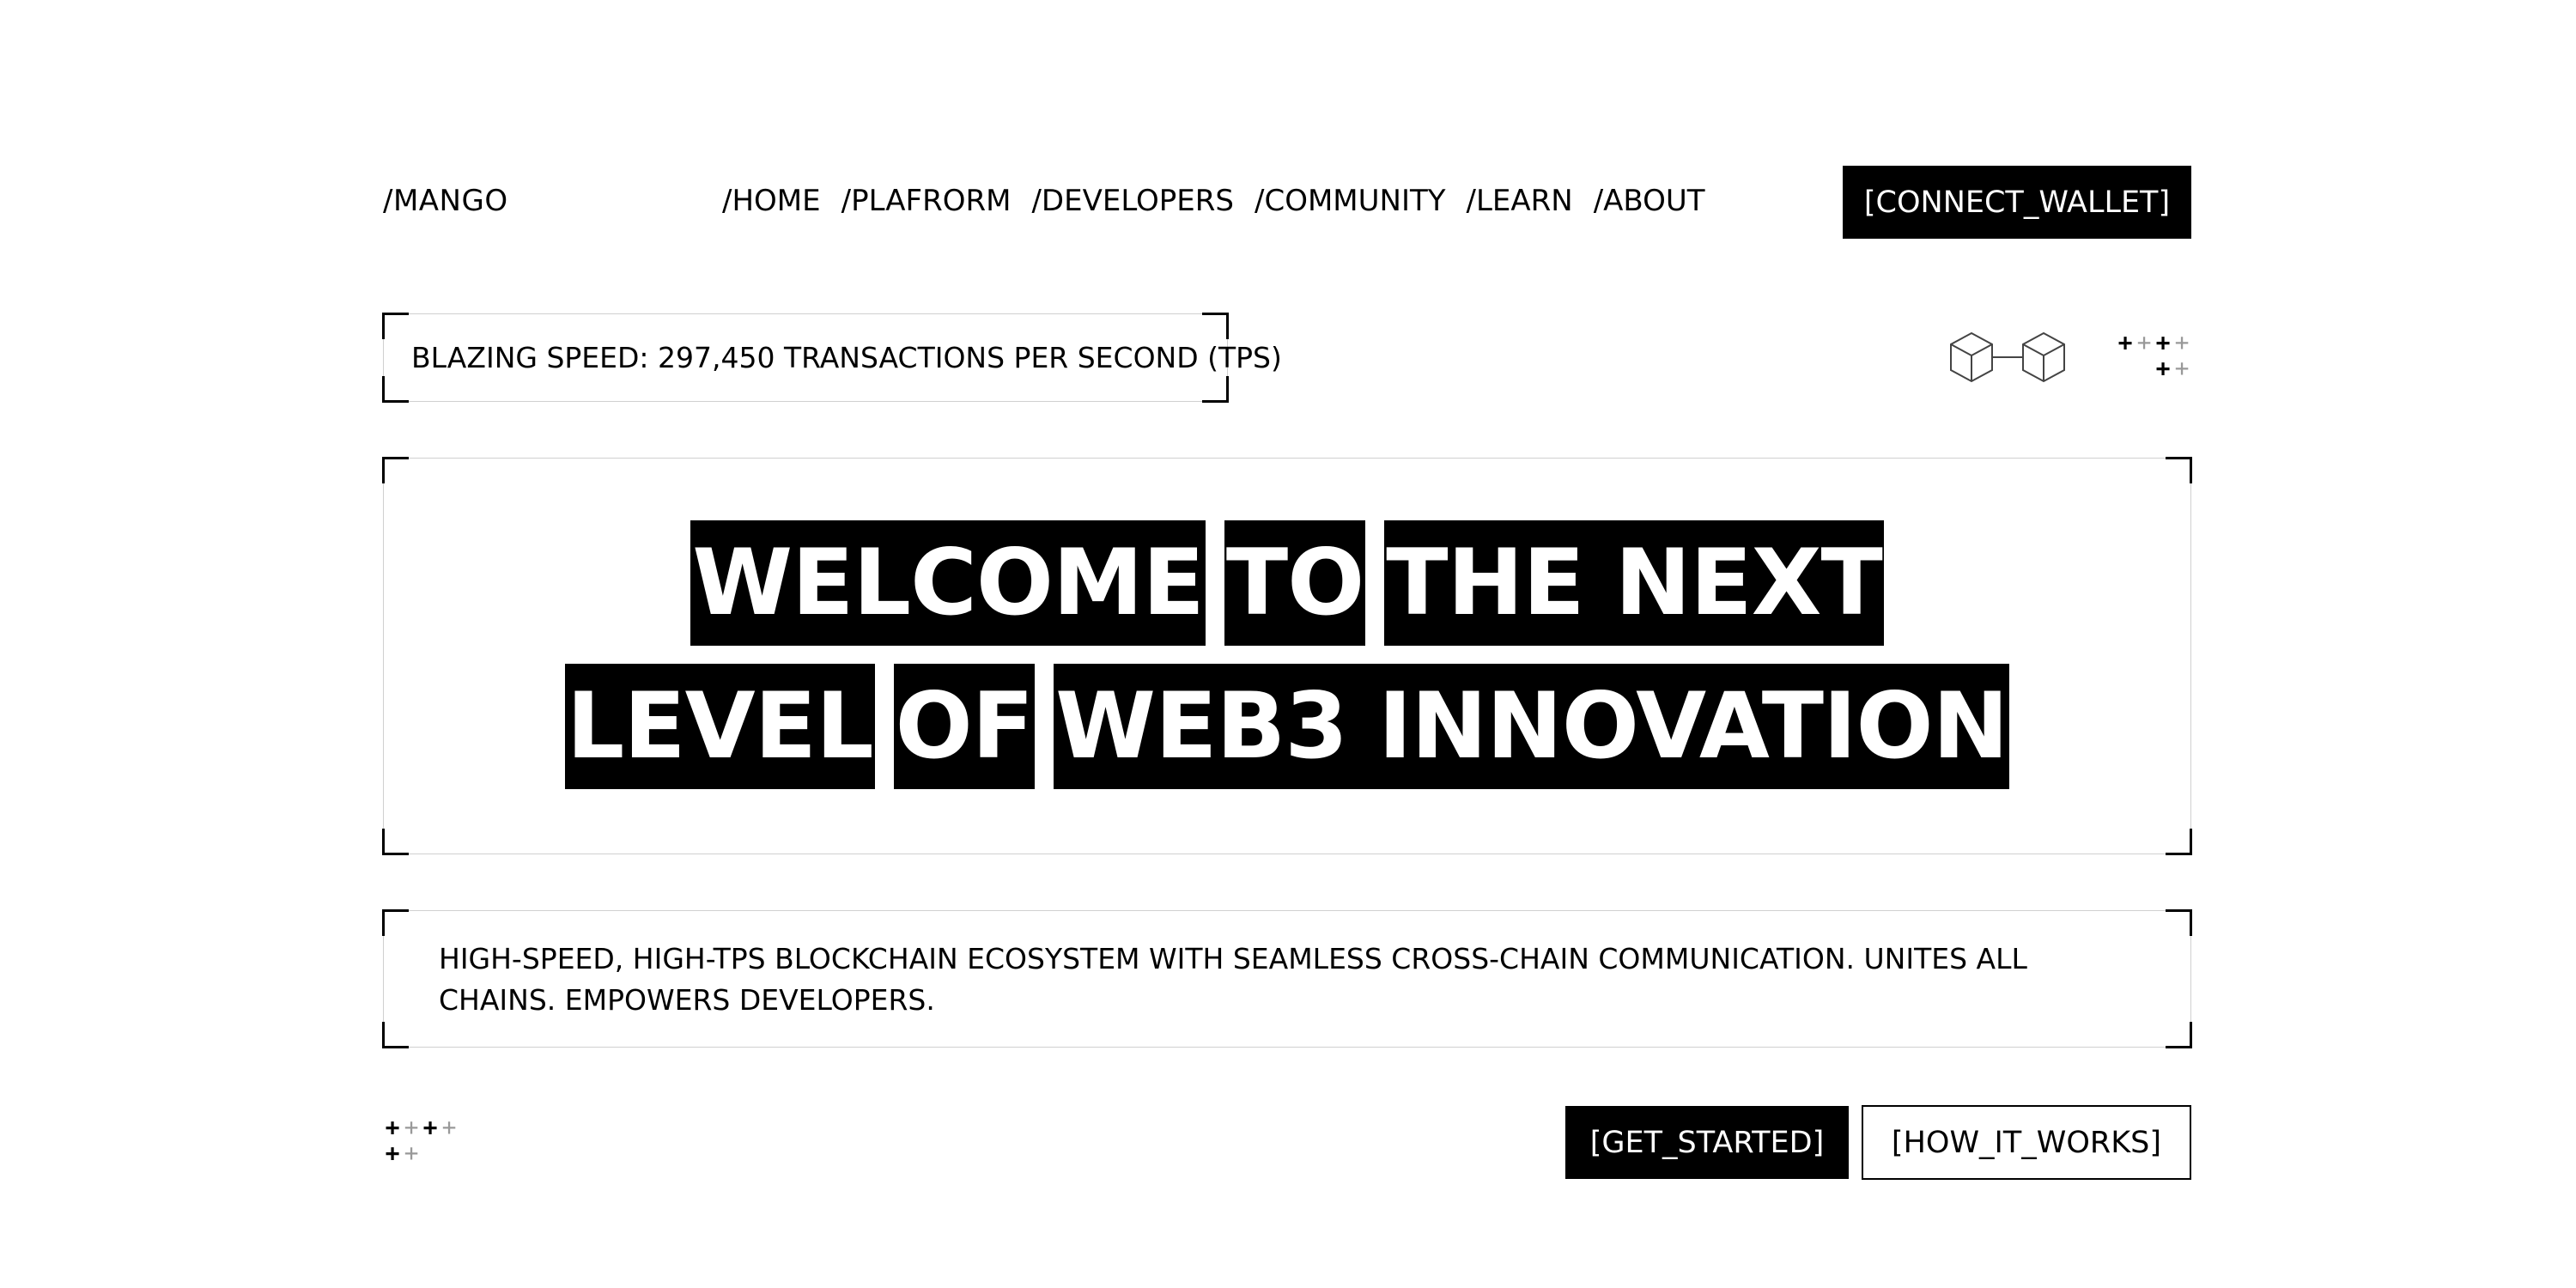 The width and height of the screenshot is (2576, 1288). What do you see at coordinates (2026, 1142) in the screenshot?
I see `how-it-works-button: [HOW_IT_WORKS]` at bounding box center [2026, 1142].